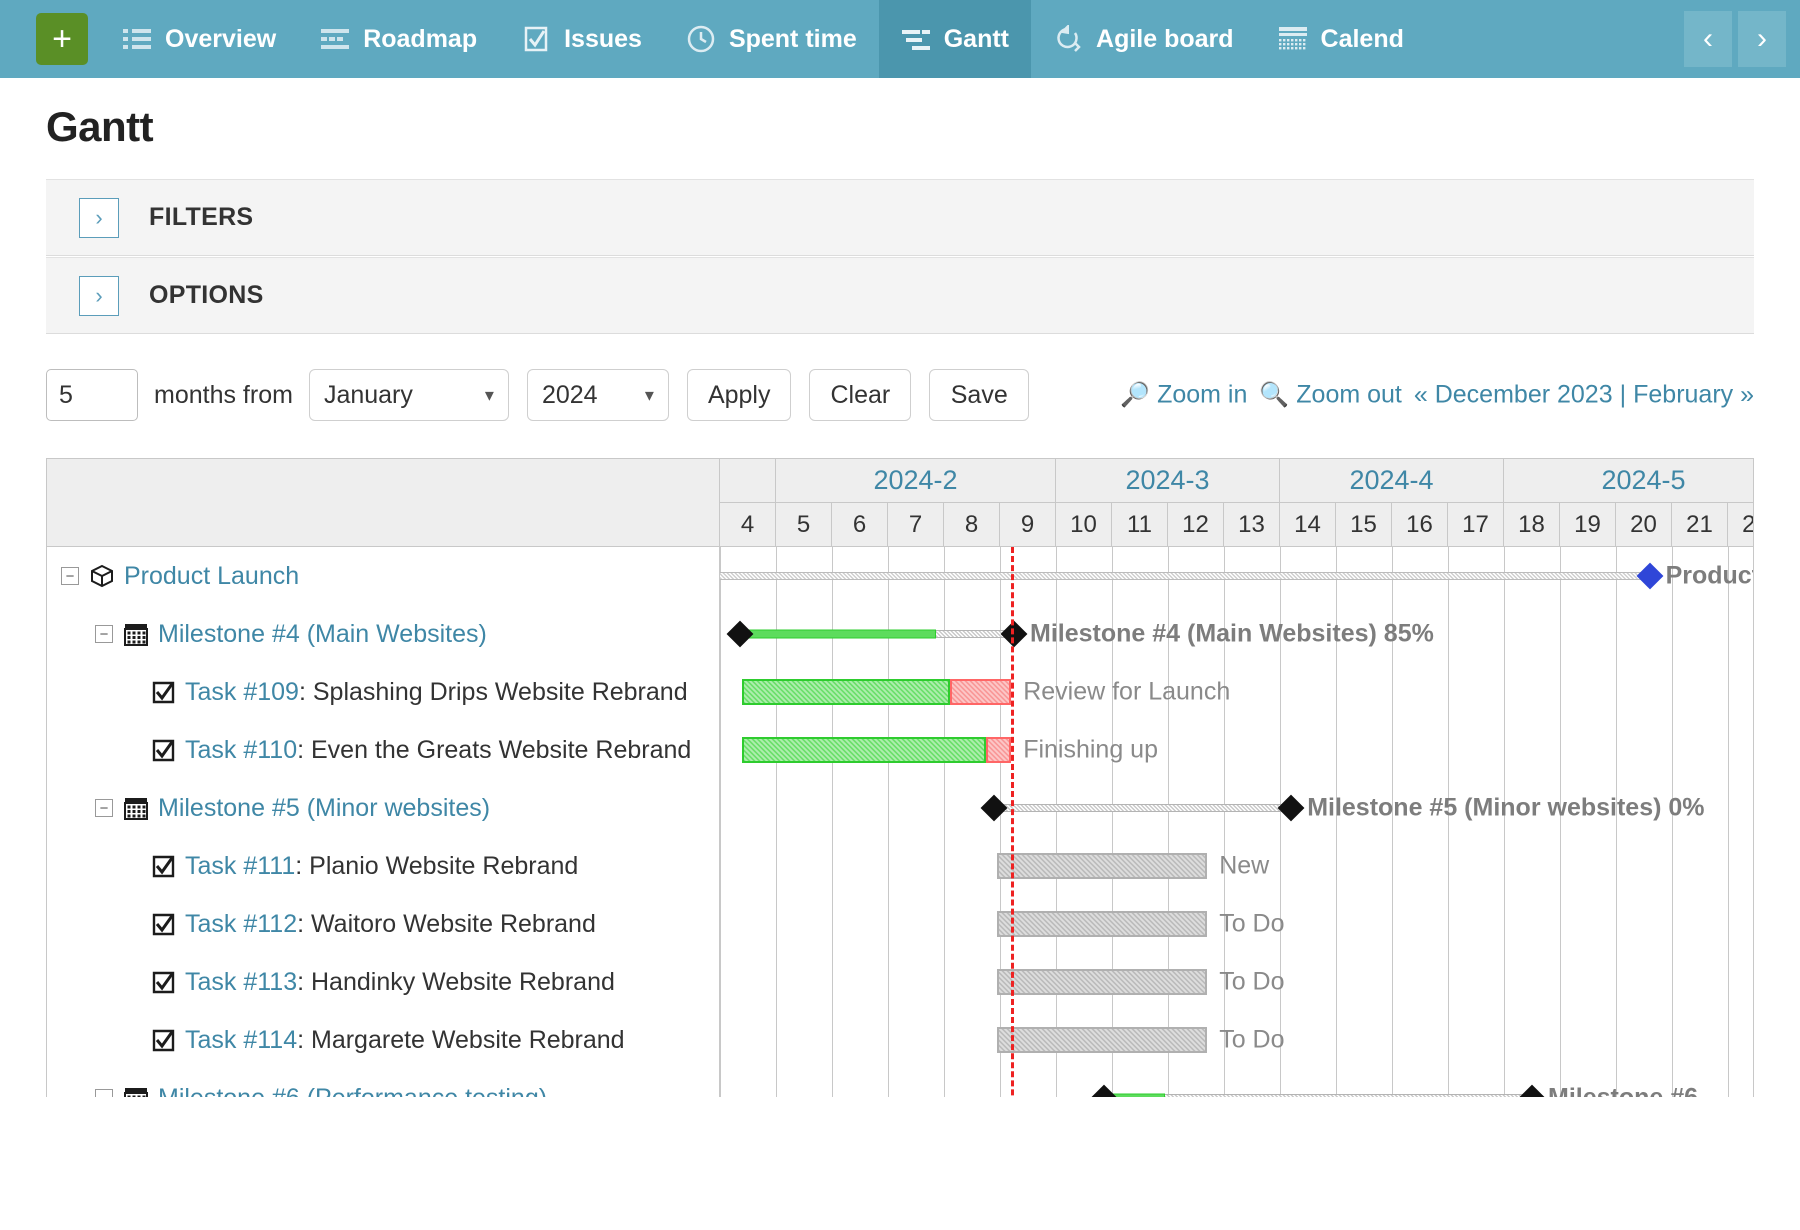 Image resolution: width=1800 pixels, height=1230 pixels. I want to click on nav-item-issues: Issues, so click(581, 39).